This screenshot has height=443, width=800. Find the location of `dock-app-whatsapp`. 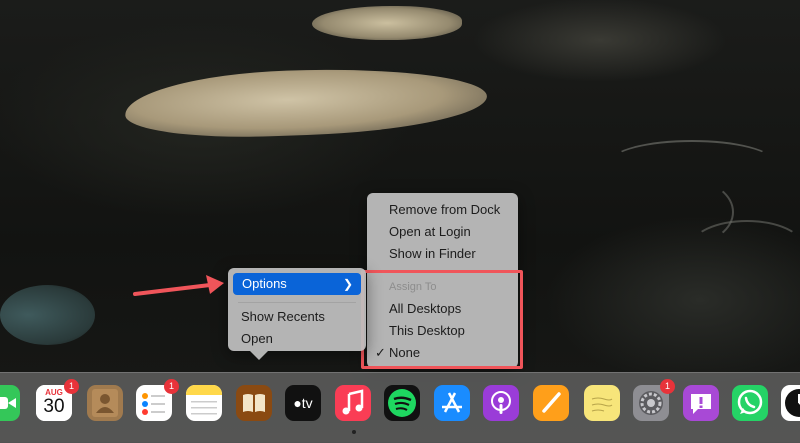

dock-app-whatsapp is located at coordinates (750, 403).